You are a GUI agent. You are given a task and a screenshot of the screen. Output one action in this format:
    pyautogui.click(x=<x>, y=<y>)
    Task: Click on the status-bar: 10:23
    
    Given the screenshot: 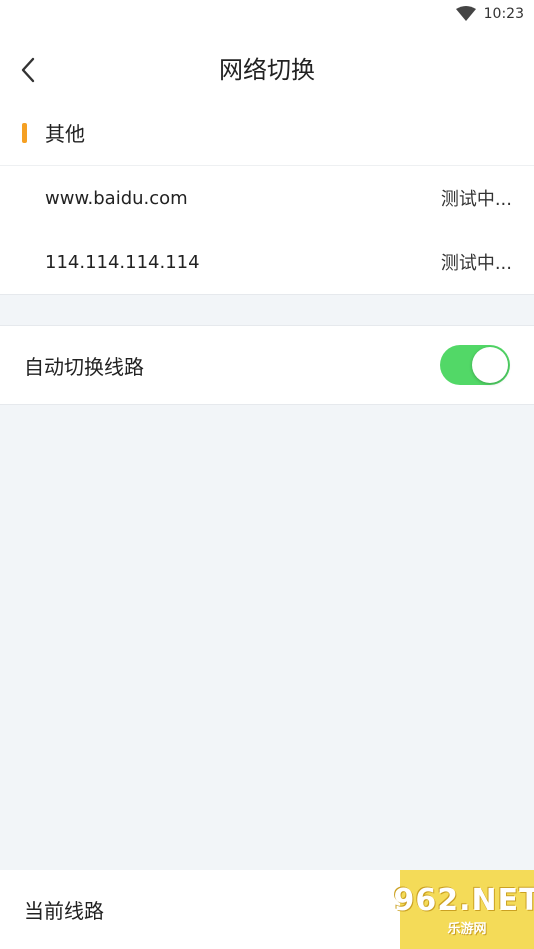 What is the action you would take?
    pyautogui.click(x=267, y=14)
    